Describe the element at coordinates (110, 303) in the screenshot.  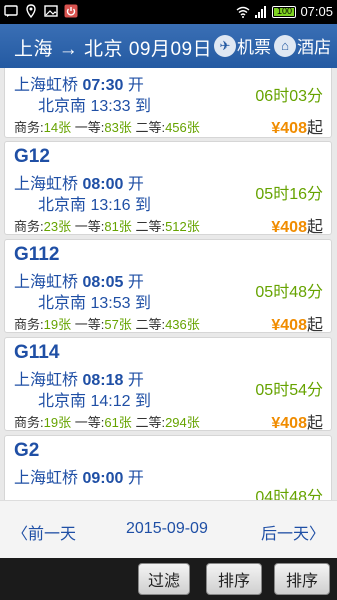
I see `arrival-time: 13:53` at that location.